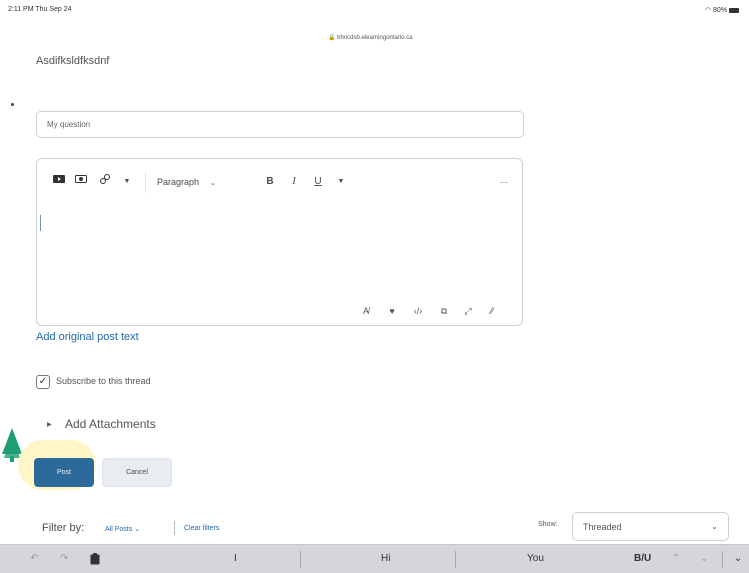 This screenshot has height=573, width=749. I want to click on subscribe-checkbox: ✓, so click(43, 382).